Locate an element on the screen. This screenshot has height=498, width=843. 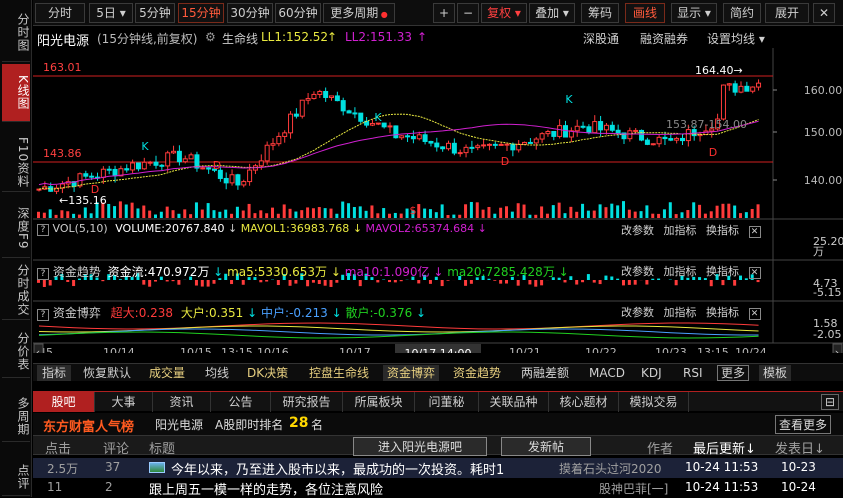
tab-more: 更多 is located at coordinates (733, 373).